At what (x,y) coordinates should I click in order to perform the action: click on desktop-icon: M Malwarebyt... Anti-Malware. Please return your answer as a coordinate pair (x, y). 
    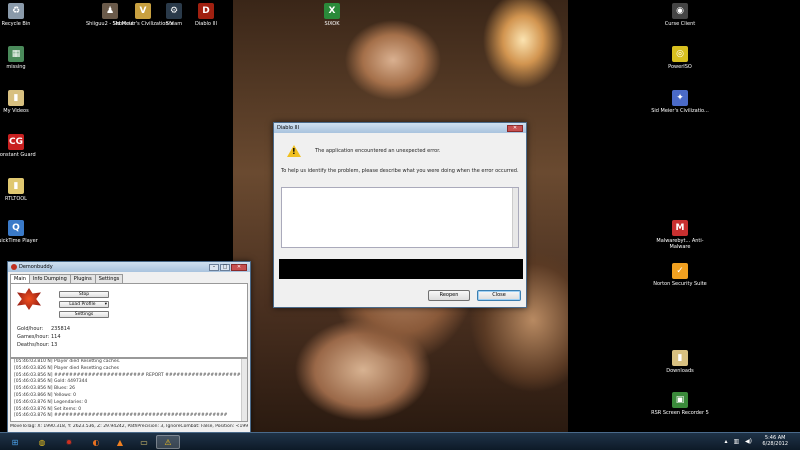
    Looking at the image, I should click on (680, 235).